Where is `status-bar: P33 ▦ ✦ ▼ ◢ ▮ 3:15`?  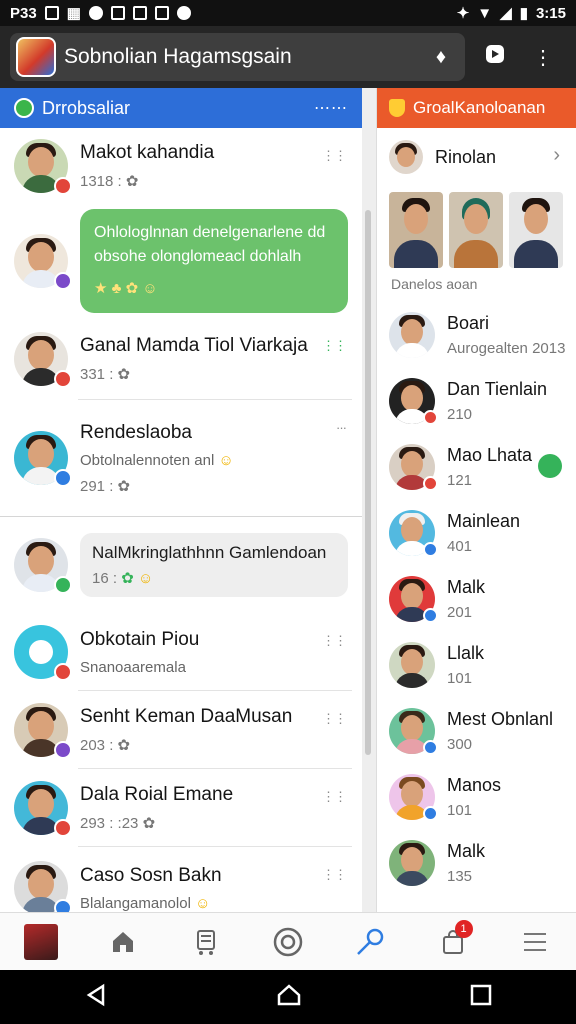
status-bar: P33 ▦ ✦ ▼ ◢ ▮ 3:15 is located at coordinates (288, 13).